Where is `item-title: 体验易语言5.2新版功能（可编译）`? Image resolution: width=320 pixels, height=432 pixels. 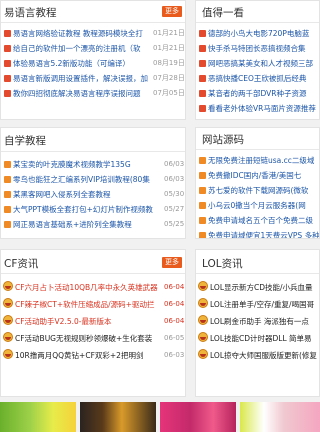
item-title: 体验易语言5.2新版功能（可编译） is located at coordinates (81, 63).